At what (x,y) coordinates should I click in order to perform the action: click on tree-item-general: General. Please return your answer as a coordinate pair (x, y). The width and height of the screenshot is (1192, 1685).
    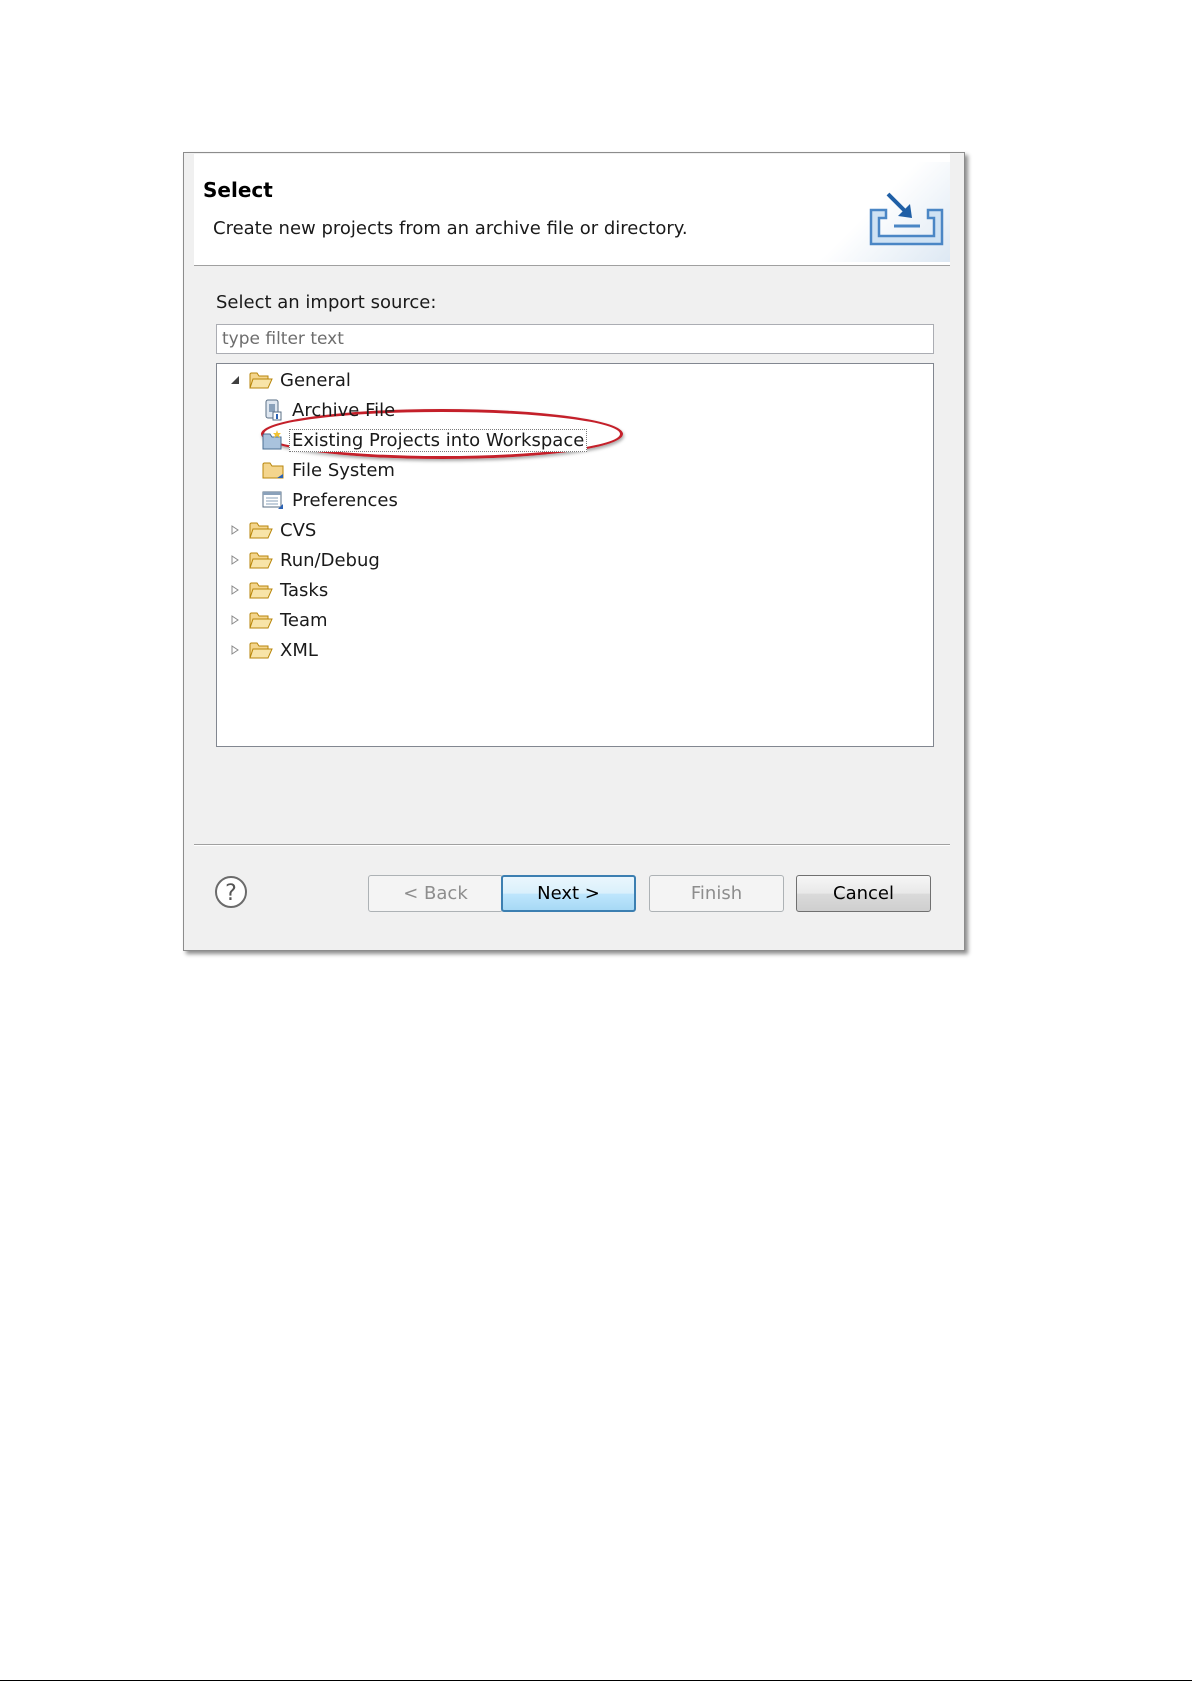
    Looking at the image, I should click on (290, 380).